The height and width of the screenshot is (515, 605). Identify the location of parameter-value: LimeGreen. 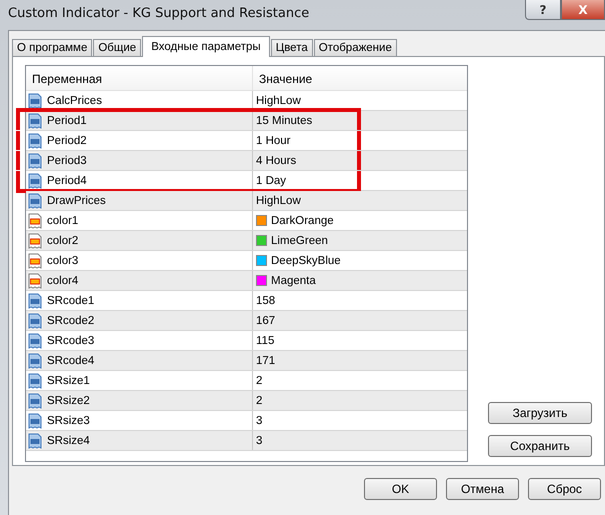
(299, 240).